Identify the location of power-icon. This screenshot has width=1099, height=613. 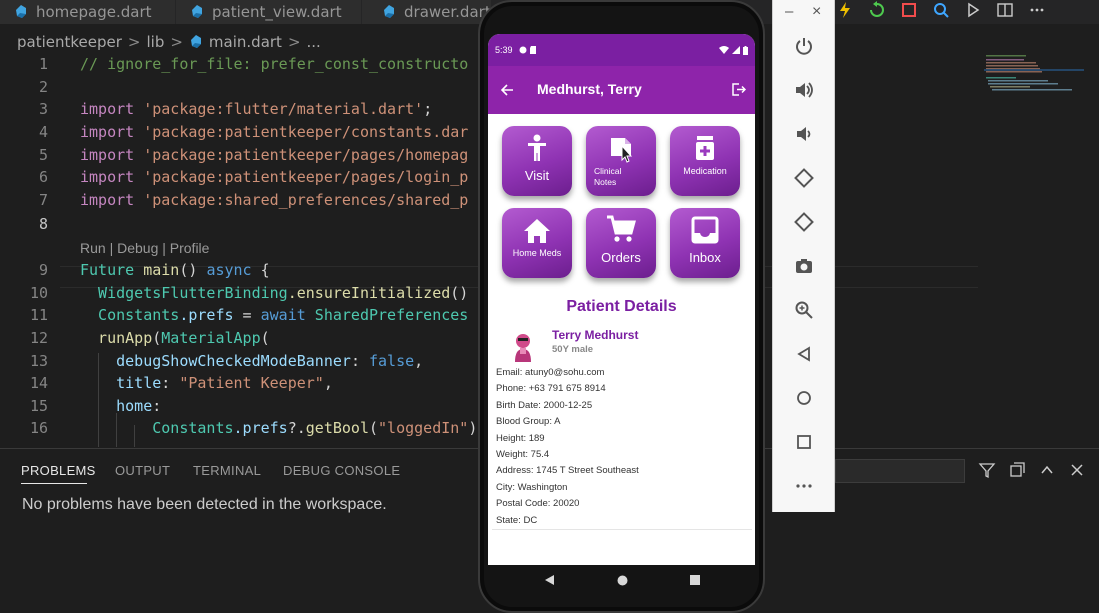
(804, 46).